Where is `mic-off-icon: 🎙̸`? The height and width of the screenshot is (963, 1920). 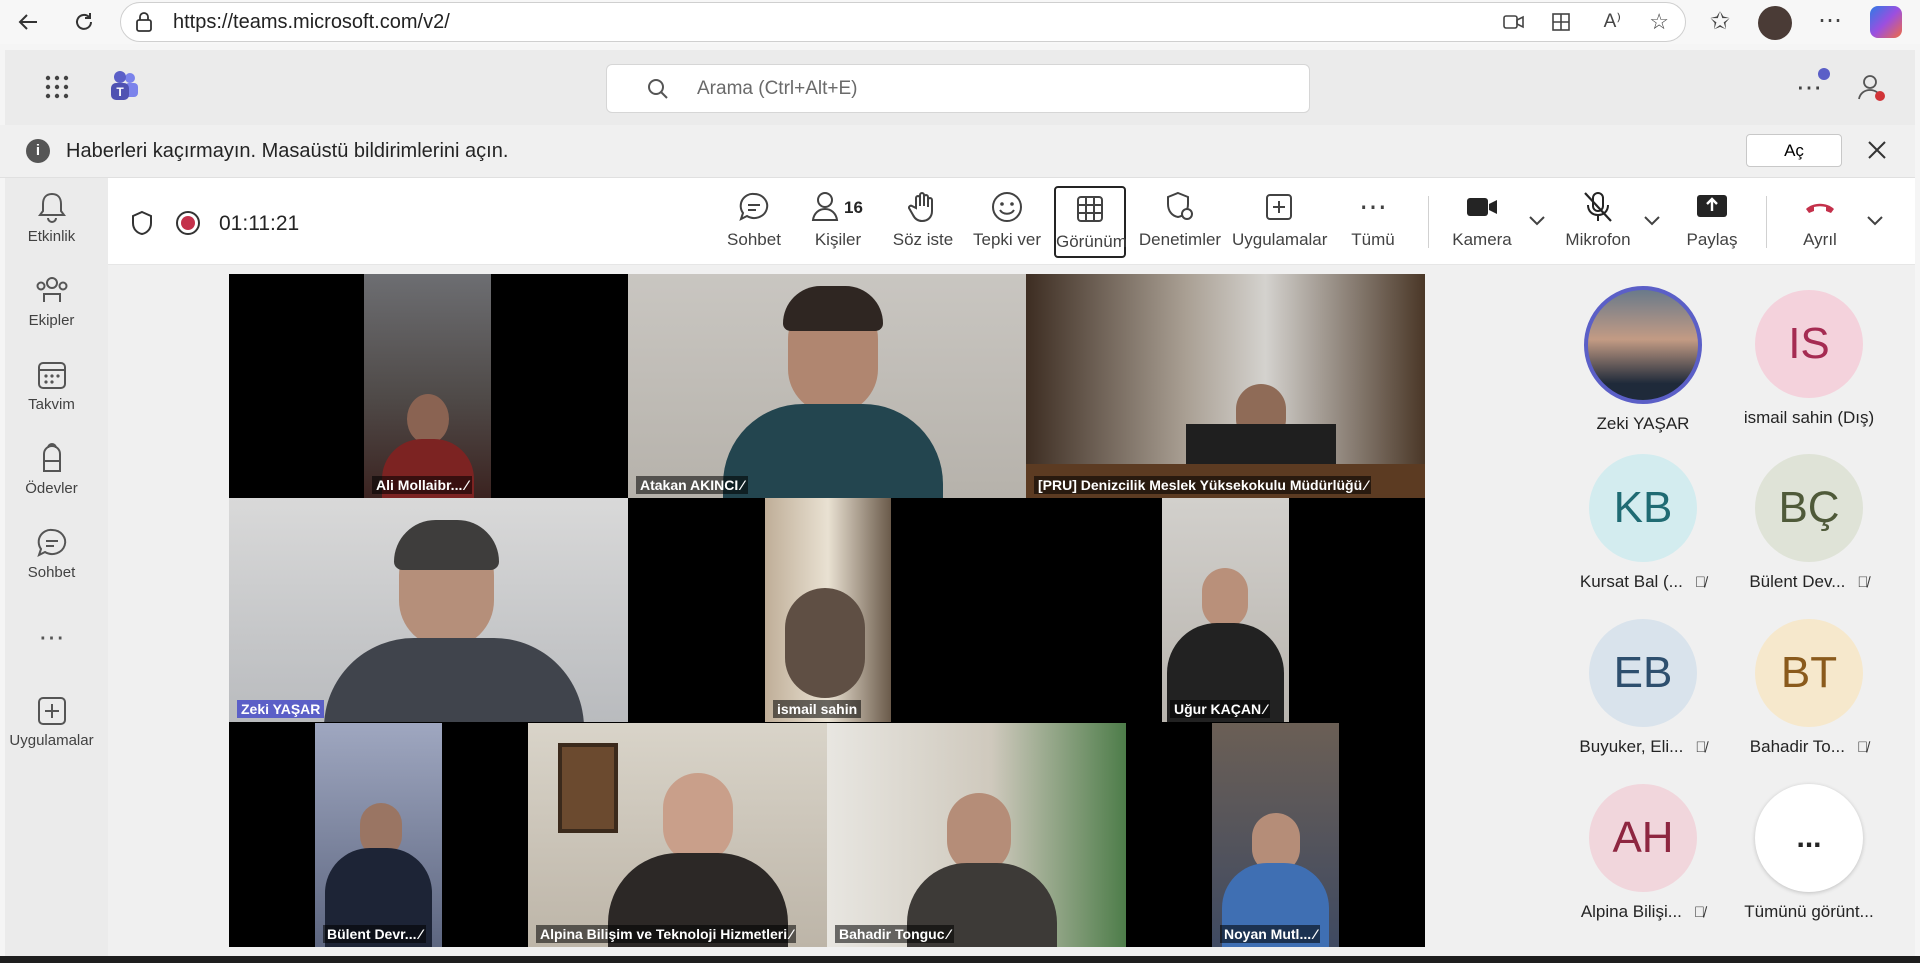
mic-off-icon: 🎙̸ is located at coordinates (1862, 747).